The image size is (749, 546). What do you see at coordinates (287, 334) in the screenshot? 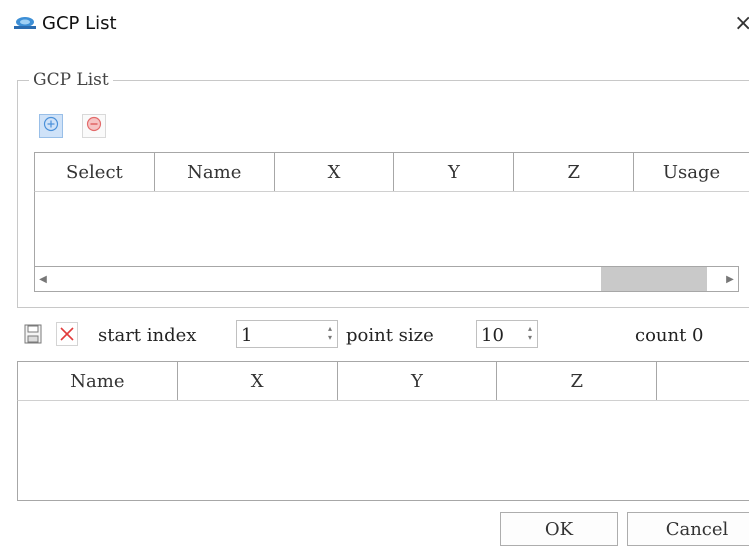
I see `start-index-spinbox: 1 ▴ ▾` at bounding box center [287, 334].